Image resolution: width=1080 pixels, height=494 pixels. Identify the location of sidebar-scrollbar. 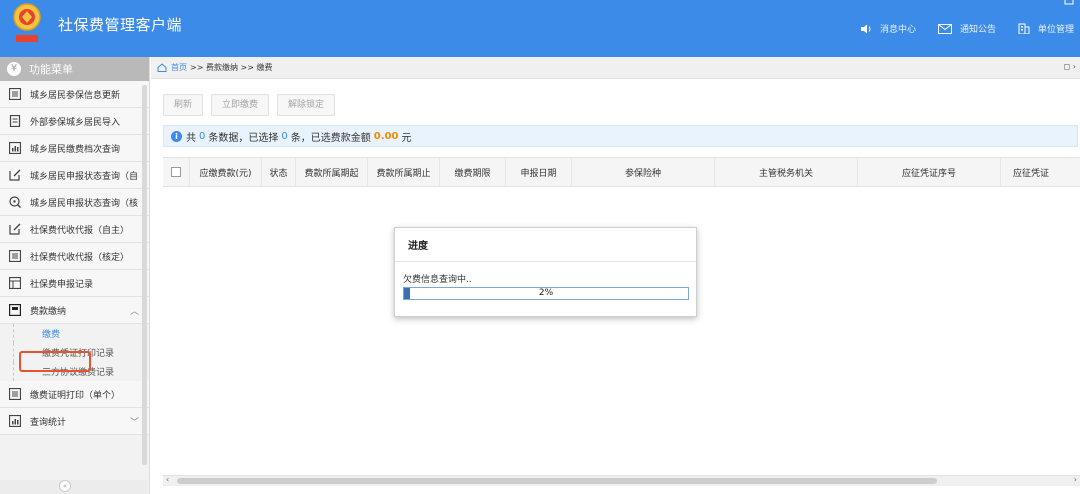
(144, 275).